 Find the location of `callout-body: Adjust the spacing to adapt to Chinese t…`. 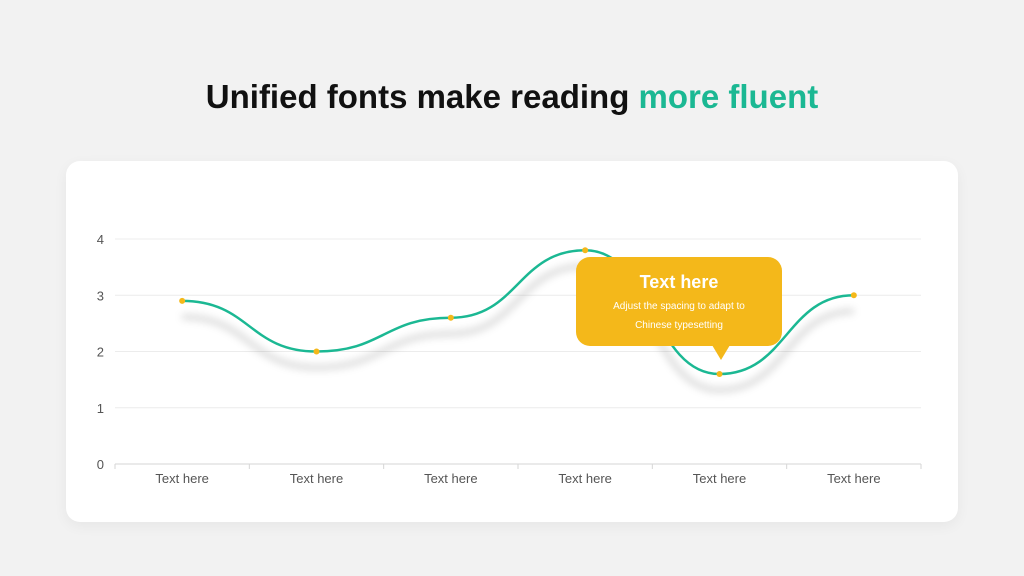

callout-body: Adjust the spacing to adapt to Chinese t… is located at coordinates (679, 316).